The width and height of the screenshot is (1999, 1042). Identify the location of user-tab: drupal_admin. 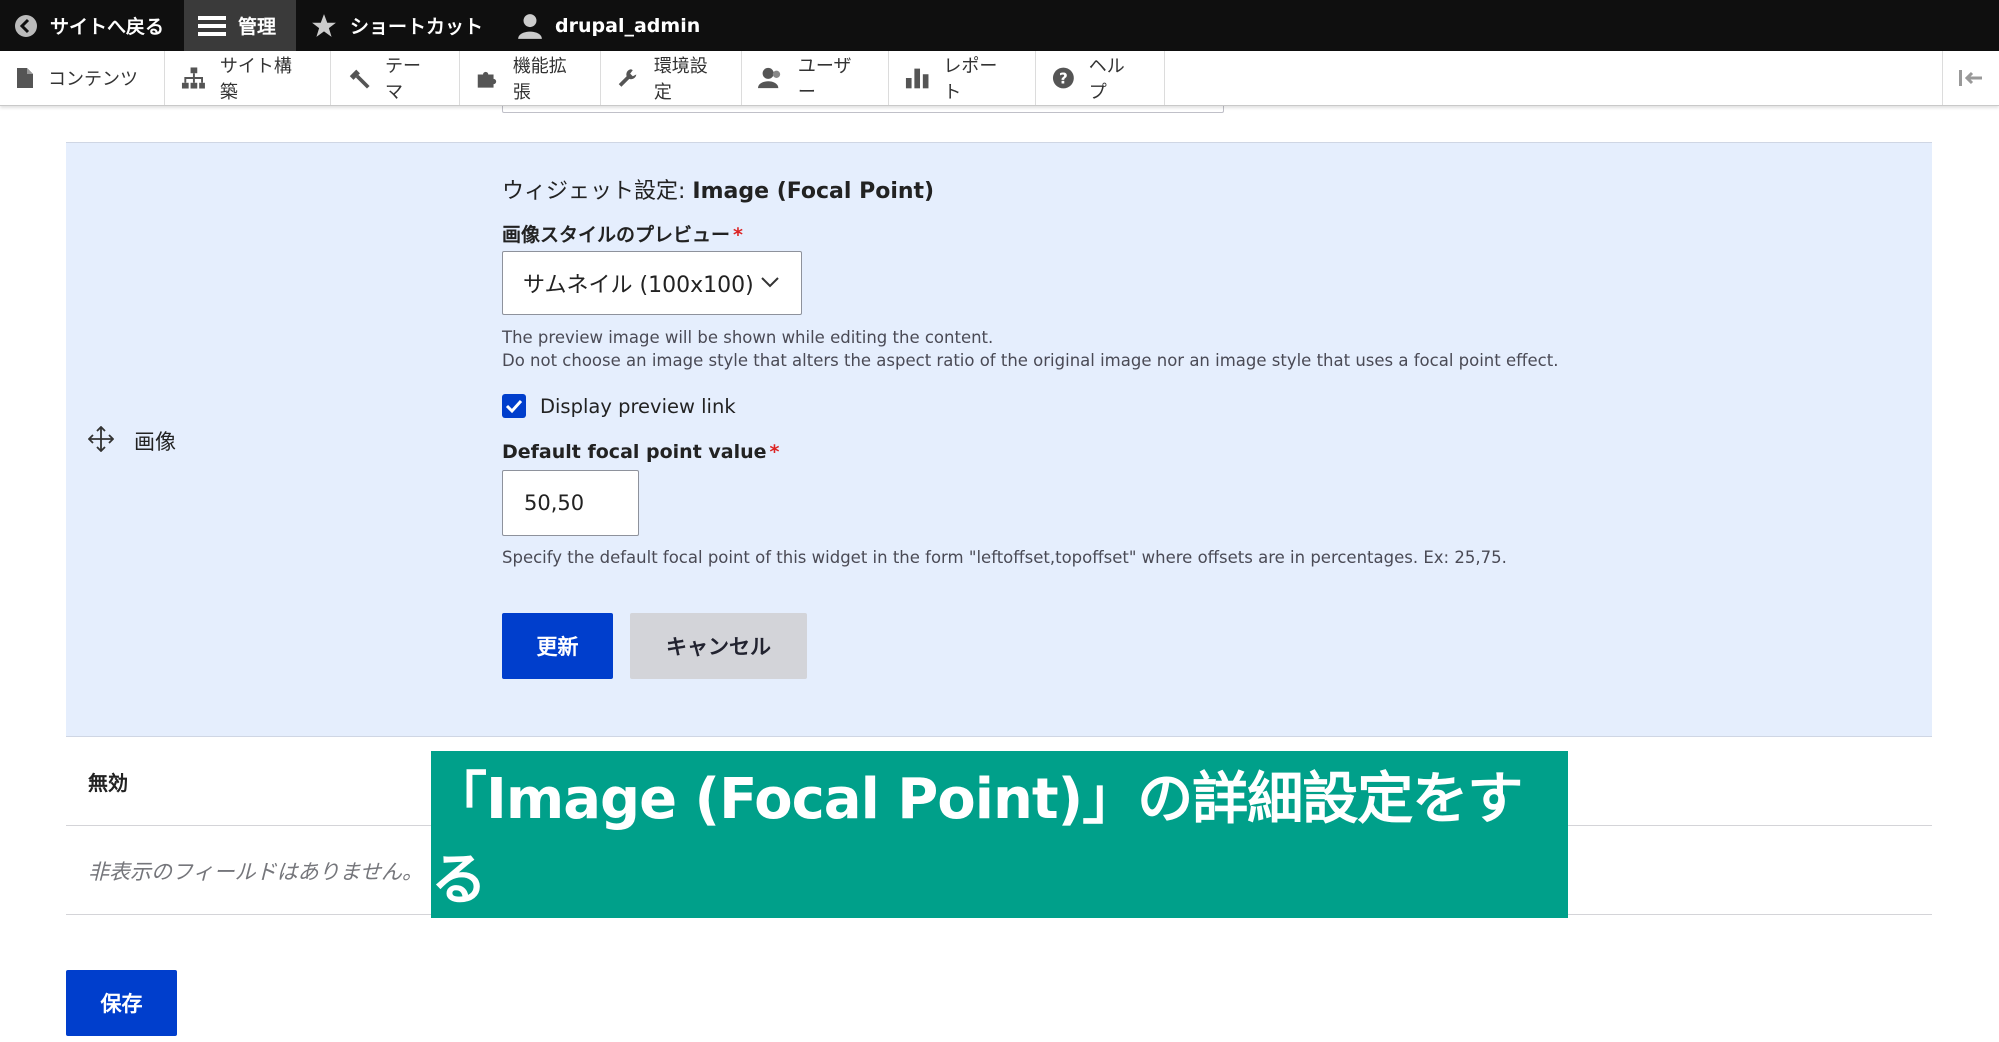
(611, 25).